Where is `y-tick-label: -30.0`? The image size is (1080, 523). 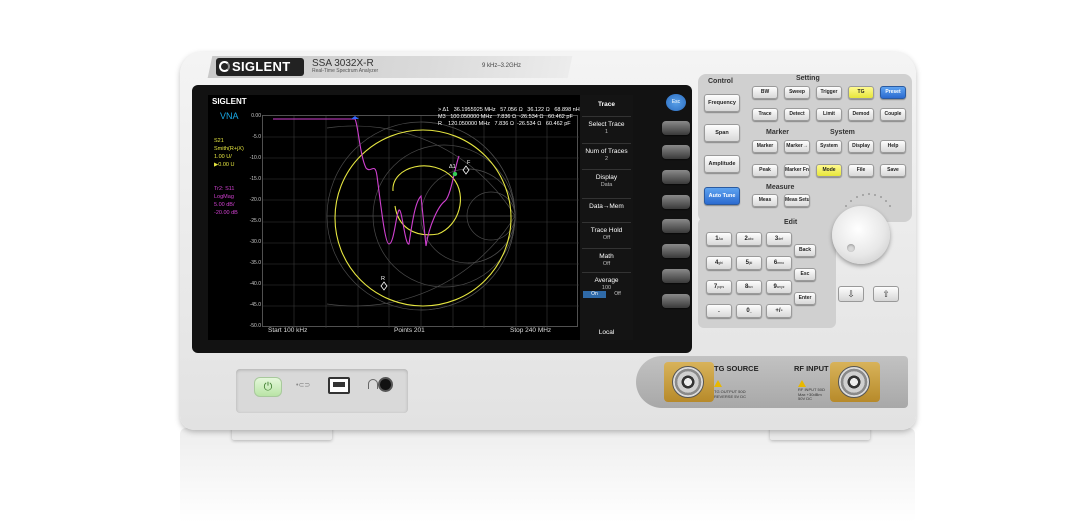 y-tick-label: -30.0 is located at coordinates (255, 242).